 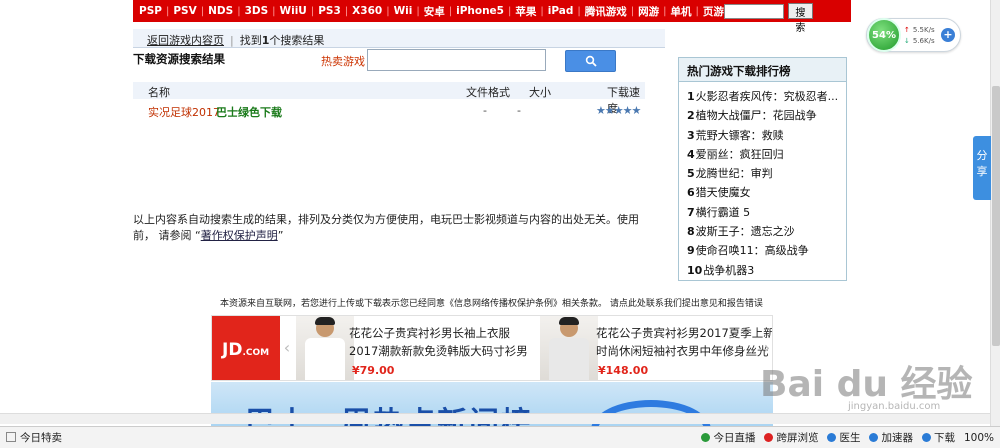 I want to click on breadcrumb: 返回游戏内容页 | 找到1个搜索结果, so click(x=399, y=38).